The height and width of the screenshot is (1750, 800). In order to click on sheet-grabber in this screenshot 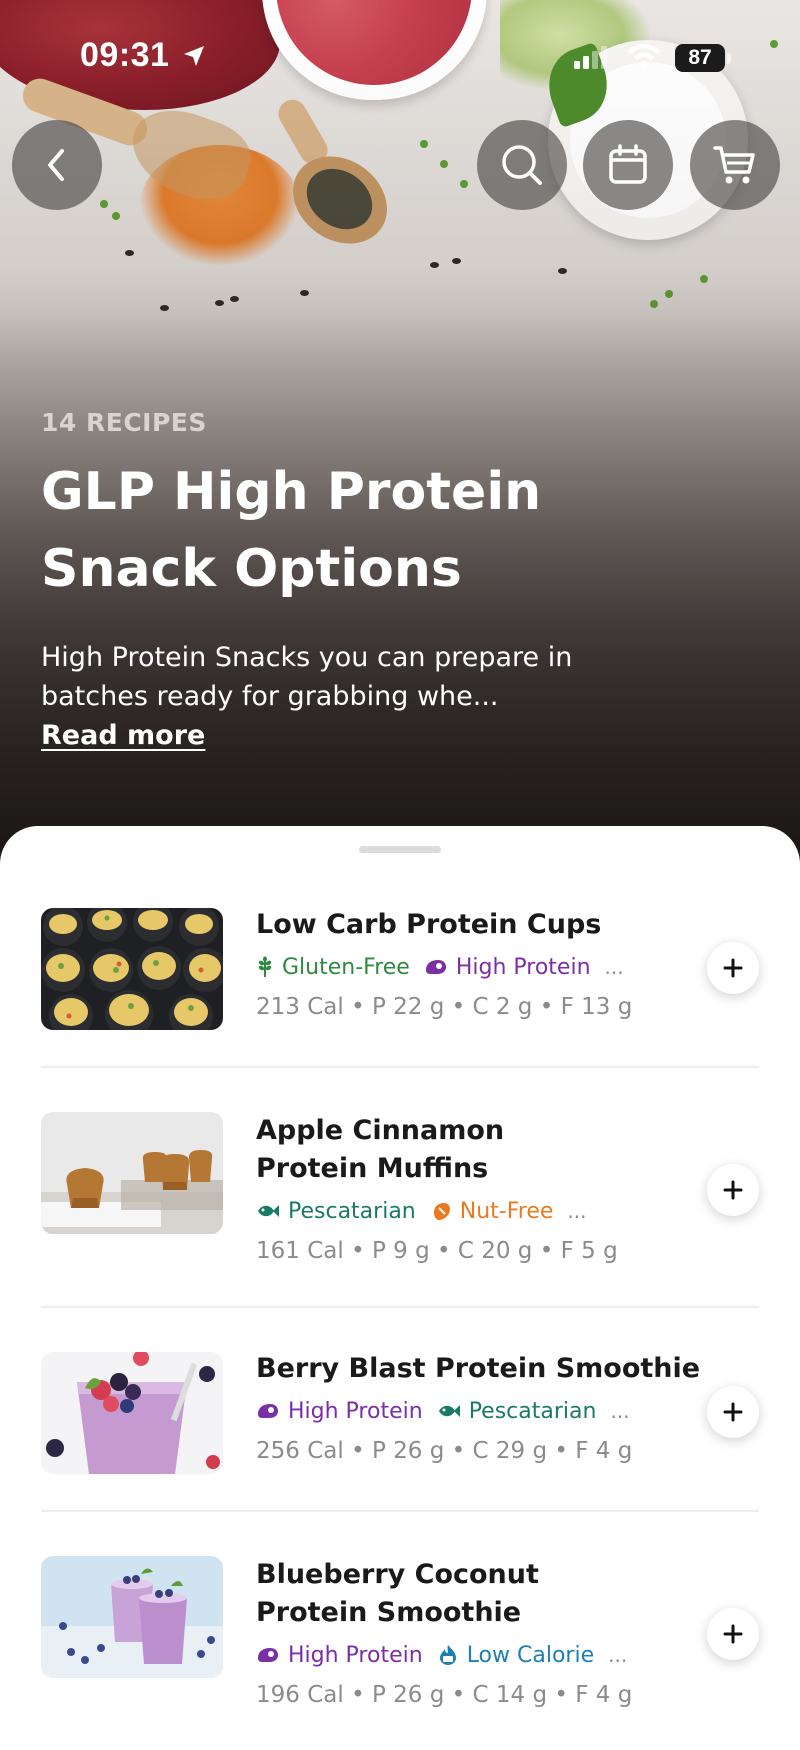, I will do `click(400, 849)`.